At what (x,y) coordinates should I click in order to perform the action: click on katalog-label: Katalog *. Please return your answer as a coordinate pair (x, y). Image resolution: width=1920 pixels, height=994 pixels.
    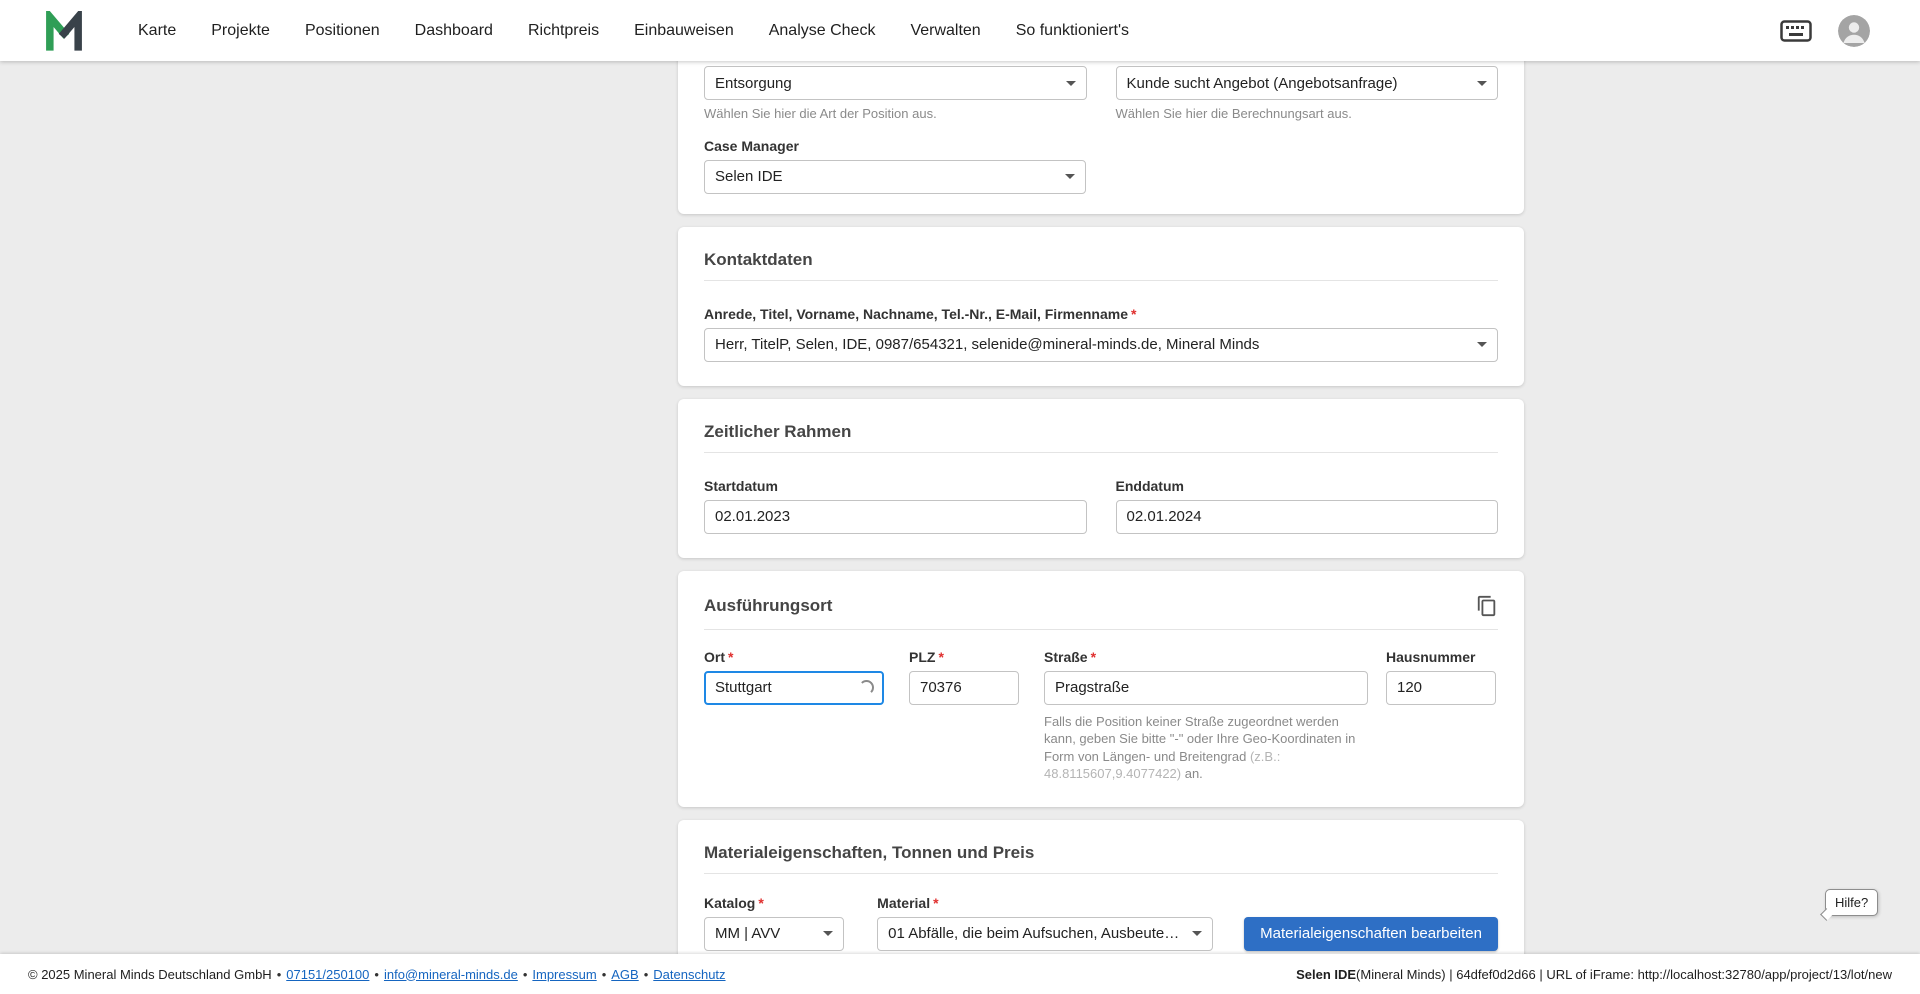
    Looking at the image, I should click on (774, 902).